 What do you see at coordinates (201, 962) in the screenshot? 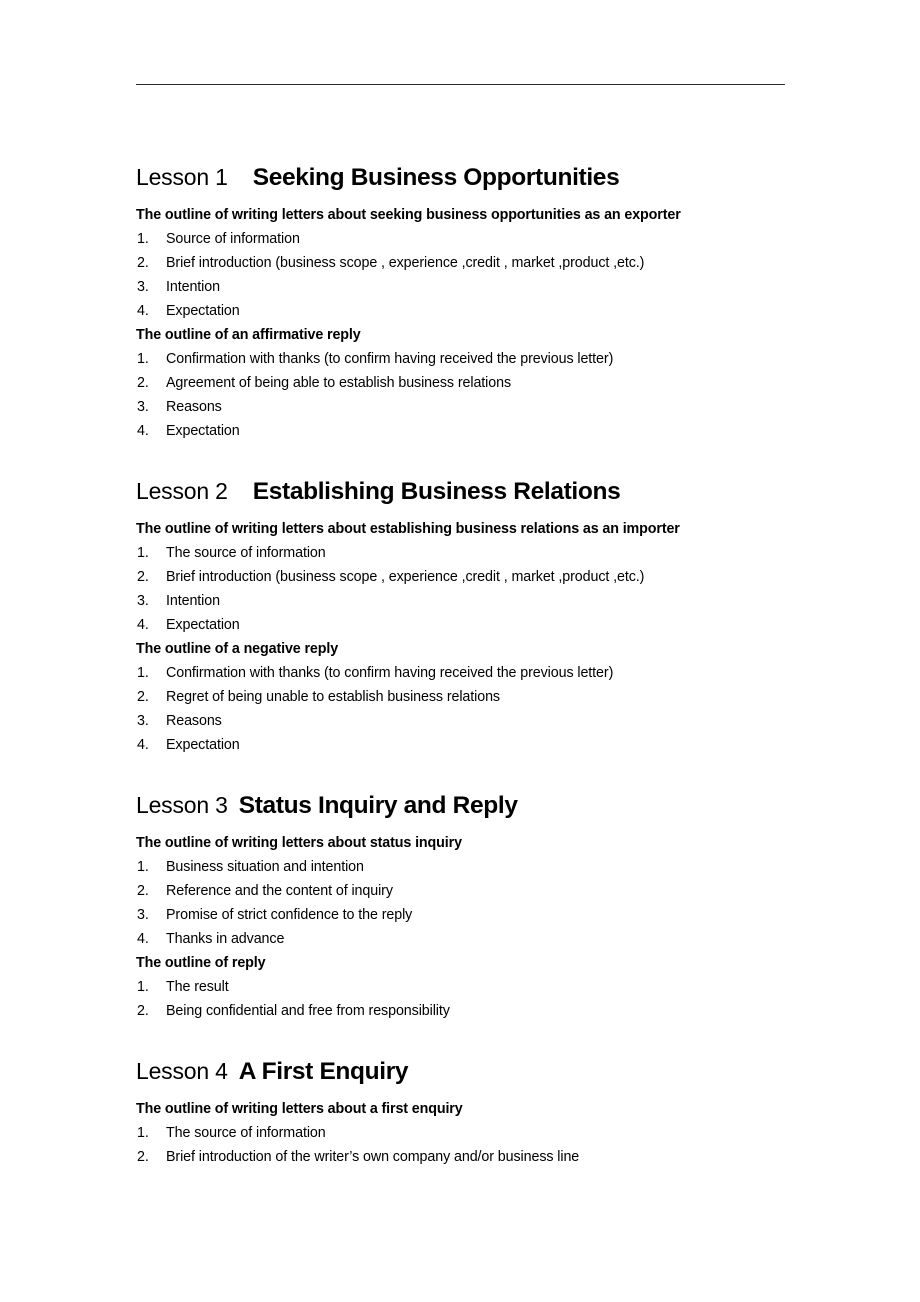
I see `outline-heading: The outline of reply` at bounding box center [201, 962].